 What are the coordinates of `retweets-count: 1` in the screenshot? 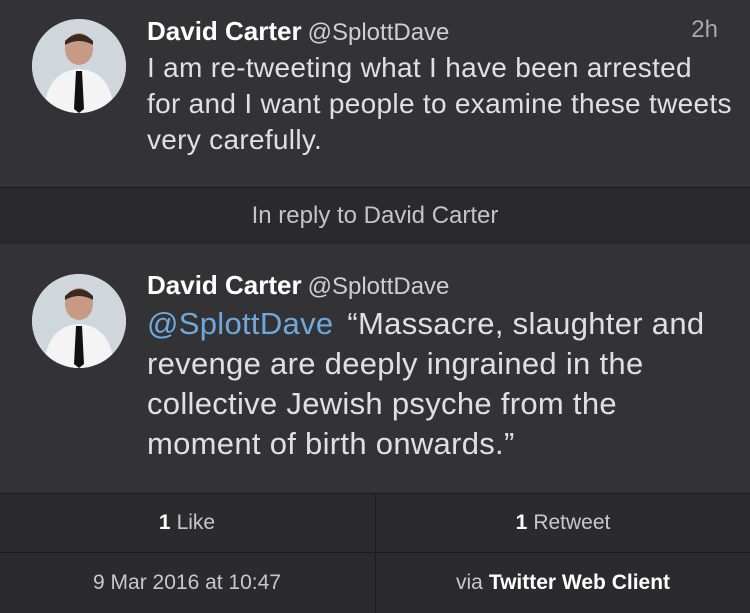 It's located at (521, 522).